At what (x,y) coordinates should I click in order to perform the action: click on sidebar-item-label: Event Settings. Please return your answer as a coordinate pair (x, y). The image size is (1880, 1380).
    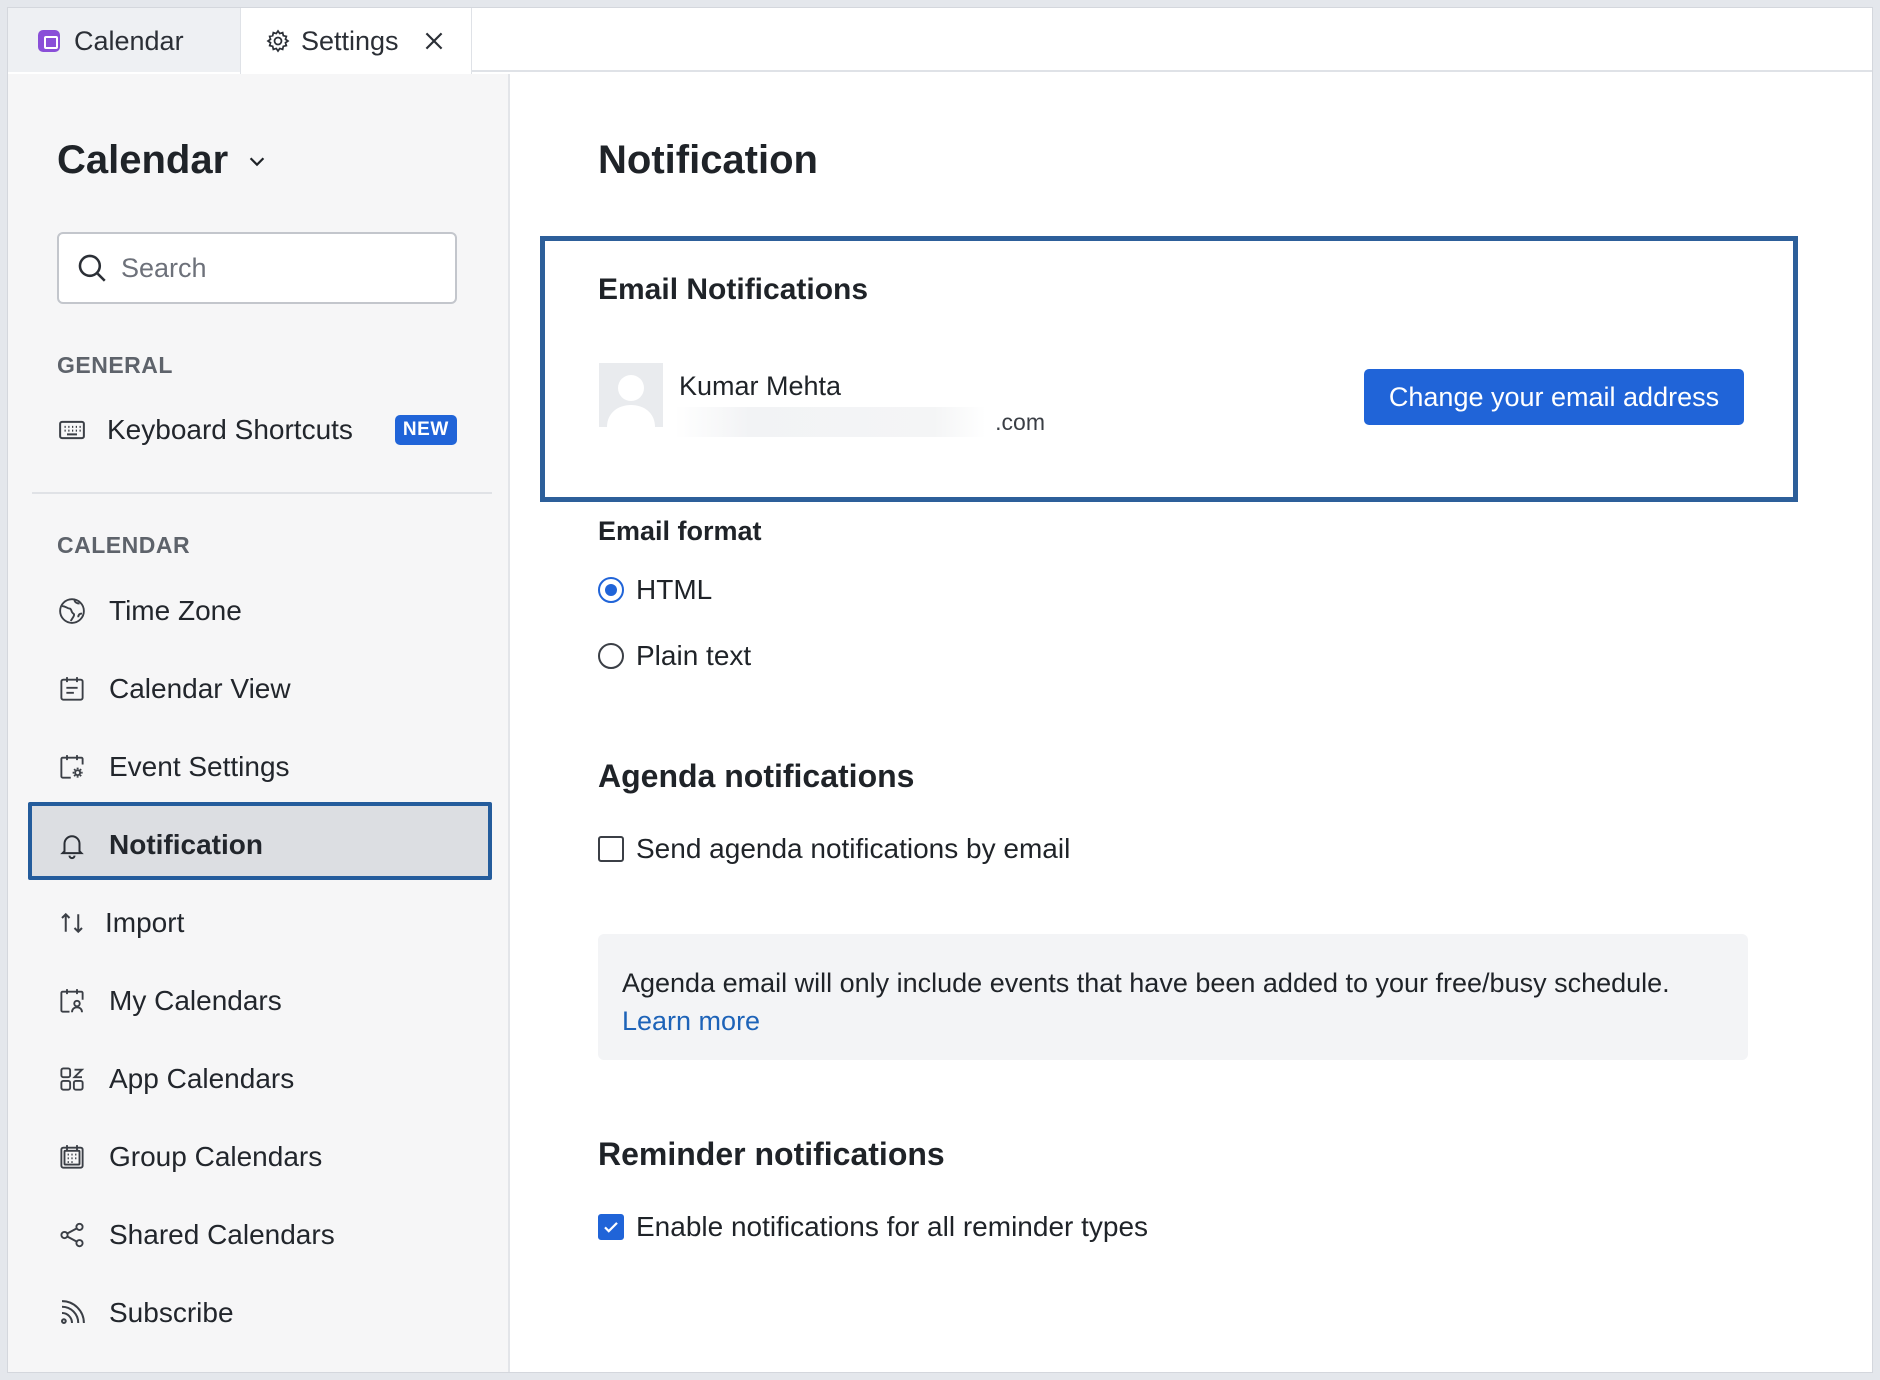
    Looking at the image, I should click on (199, 766).